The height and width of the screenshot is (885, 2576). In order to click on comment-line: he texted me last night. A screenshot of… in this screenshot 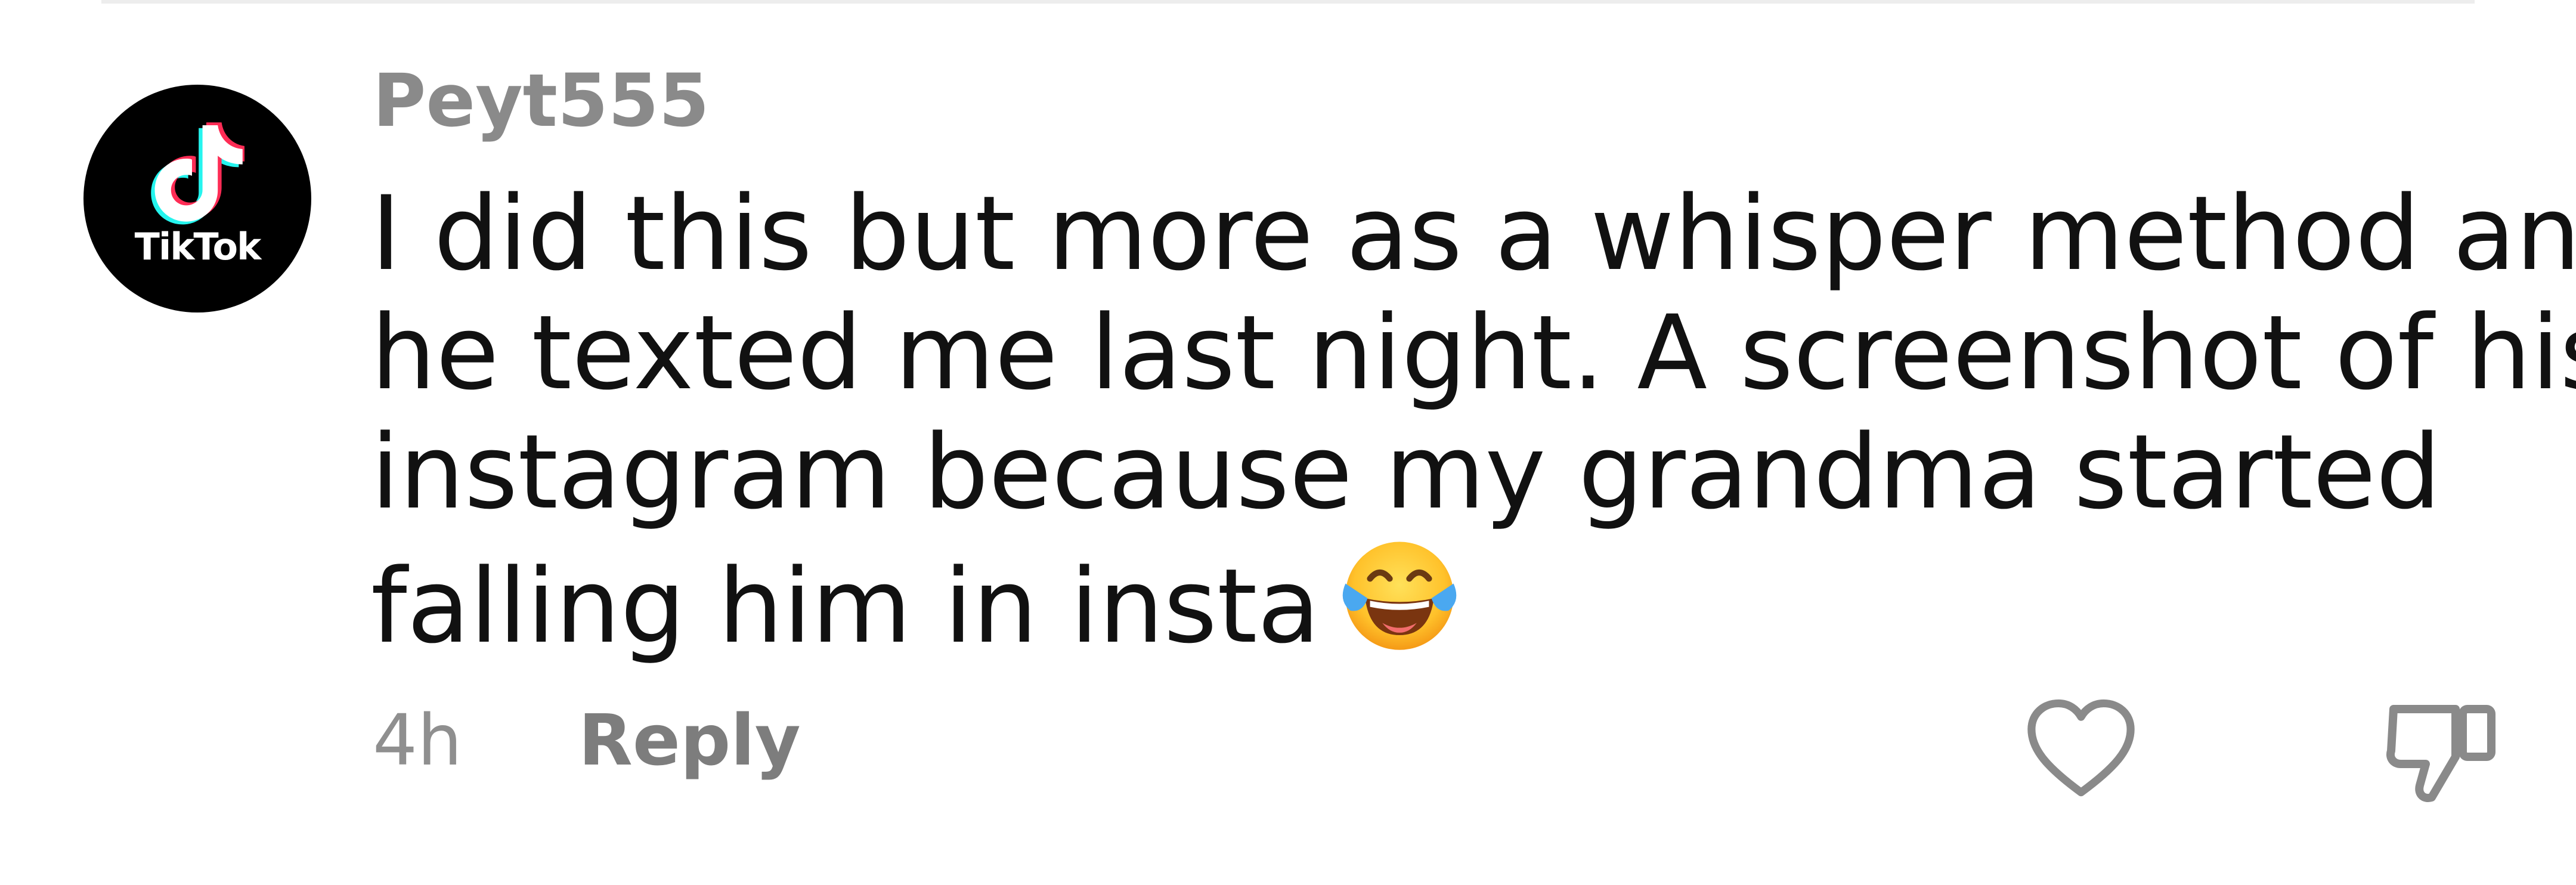, I will do `click(1473, 353)`.